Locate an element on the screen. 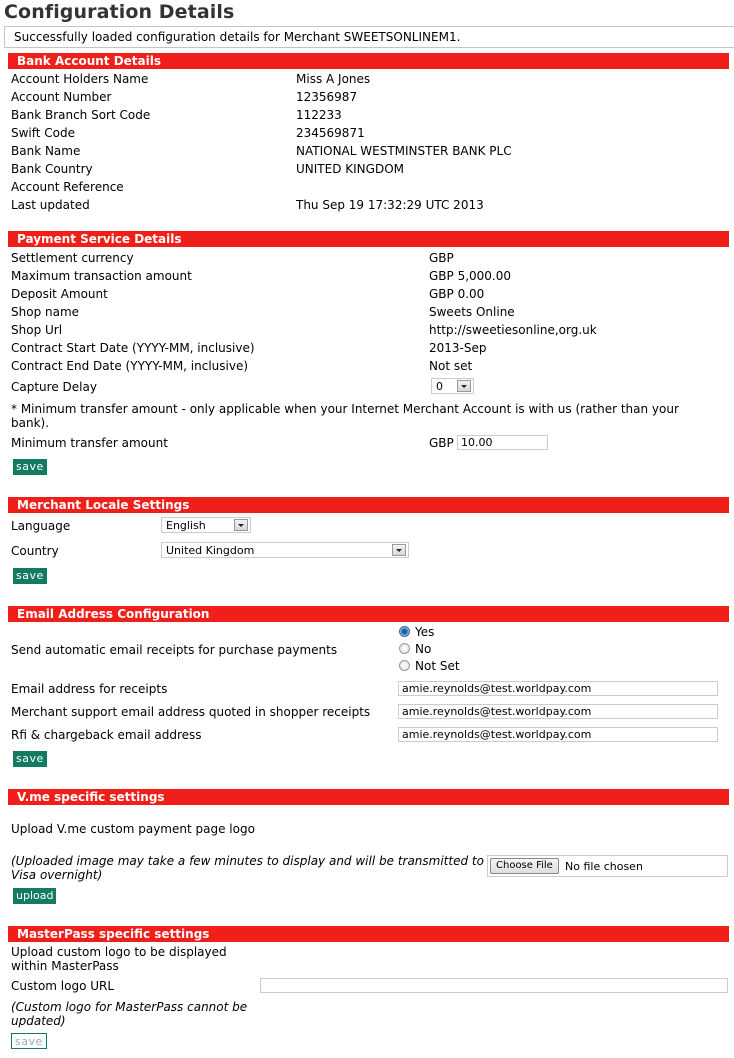 This screenshot has width=734, height=1058. min-transfer-note-cont: bank). is located at coordinates (30, 423).